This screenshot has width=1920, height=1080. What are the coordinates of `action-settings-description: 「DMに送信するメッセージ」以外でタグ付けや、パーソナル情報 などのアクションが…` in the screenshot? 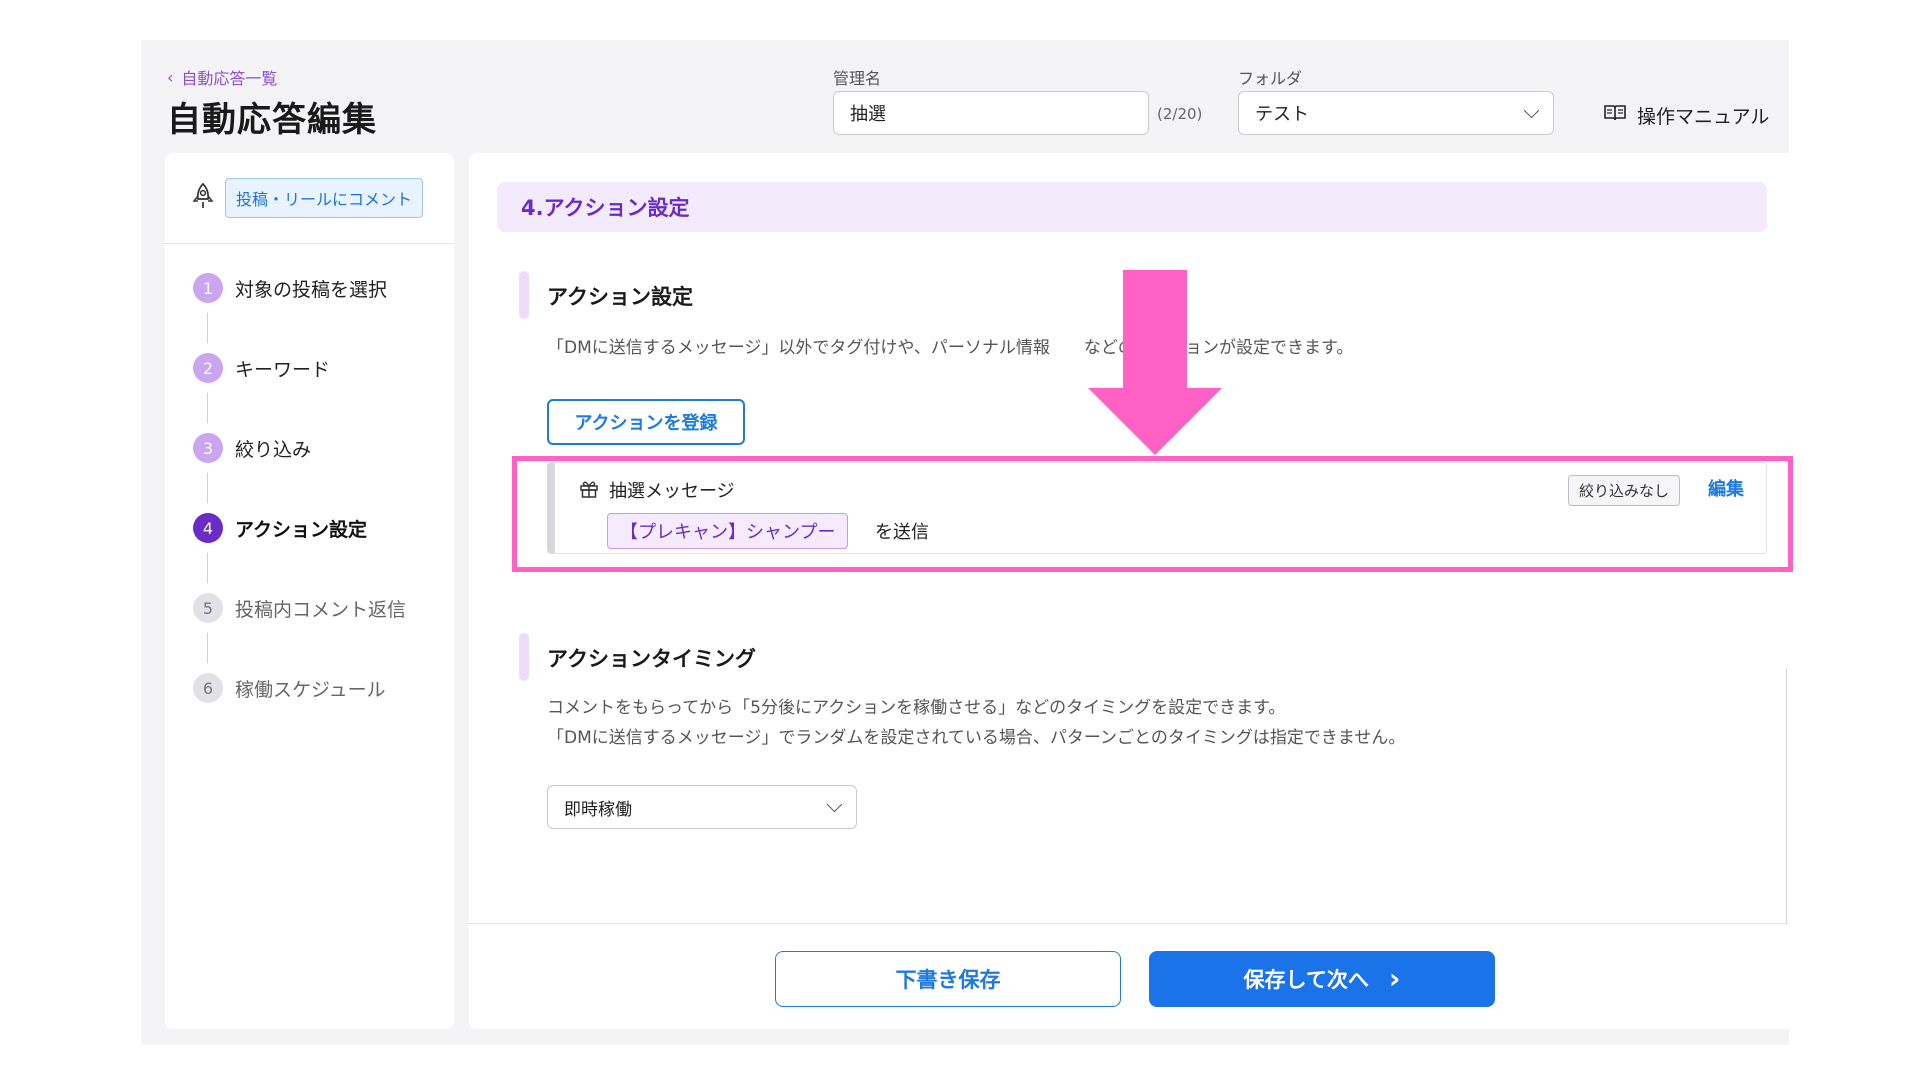 It's located at (950, 348).